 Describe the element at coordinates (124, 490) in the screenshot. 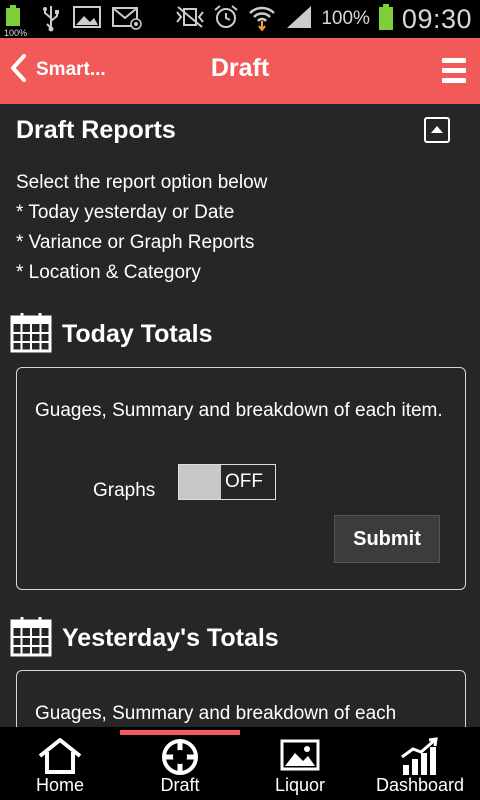

I see `graphs-label: Graphs` at that location.